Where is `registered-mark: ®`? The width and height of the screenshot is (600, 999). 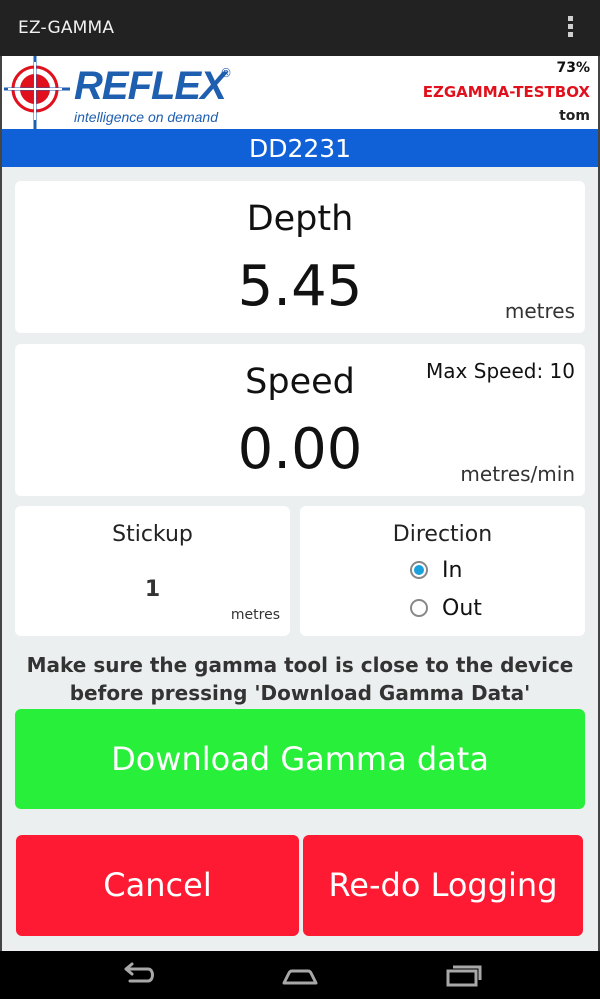 registered-mark: ® is located at coordinates (226, 73).